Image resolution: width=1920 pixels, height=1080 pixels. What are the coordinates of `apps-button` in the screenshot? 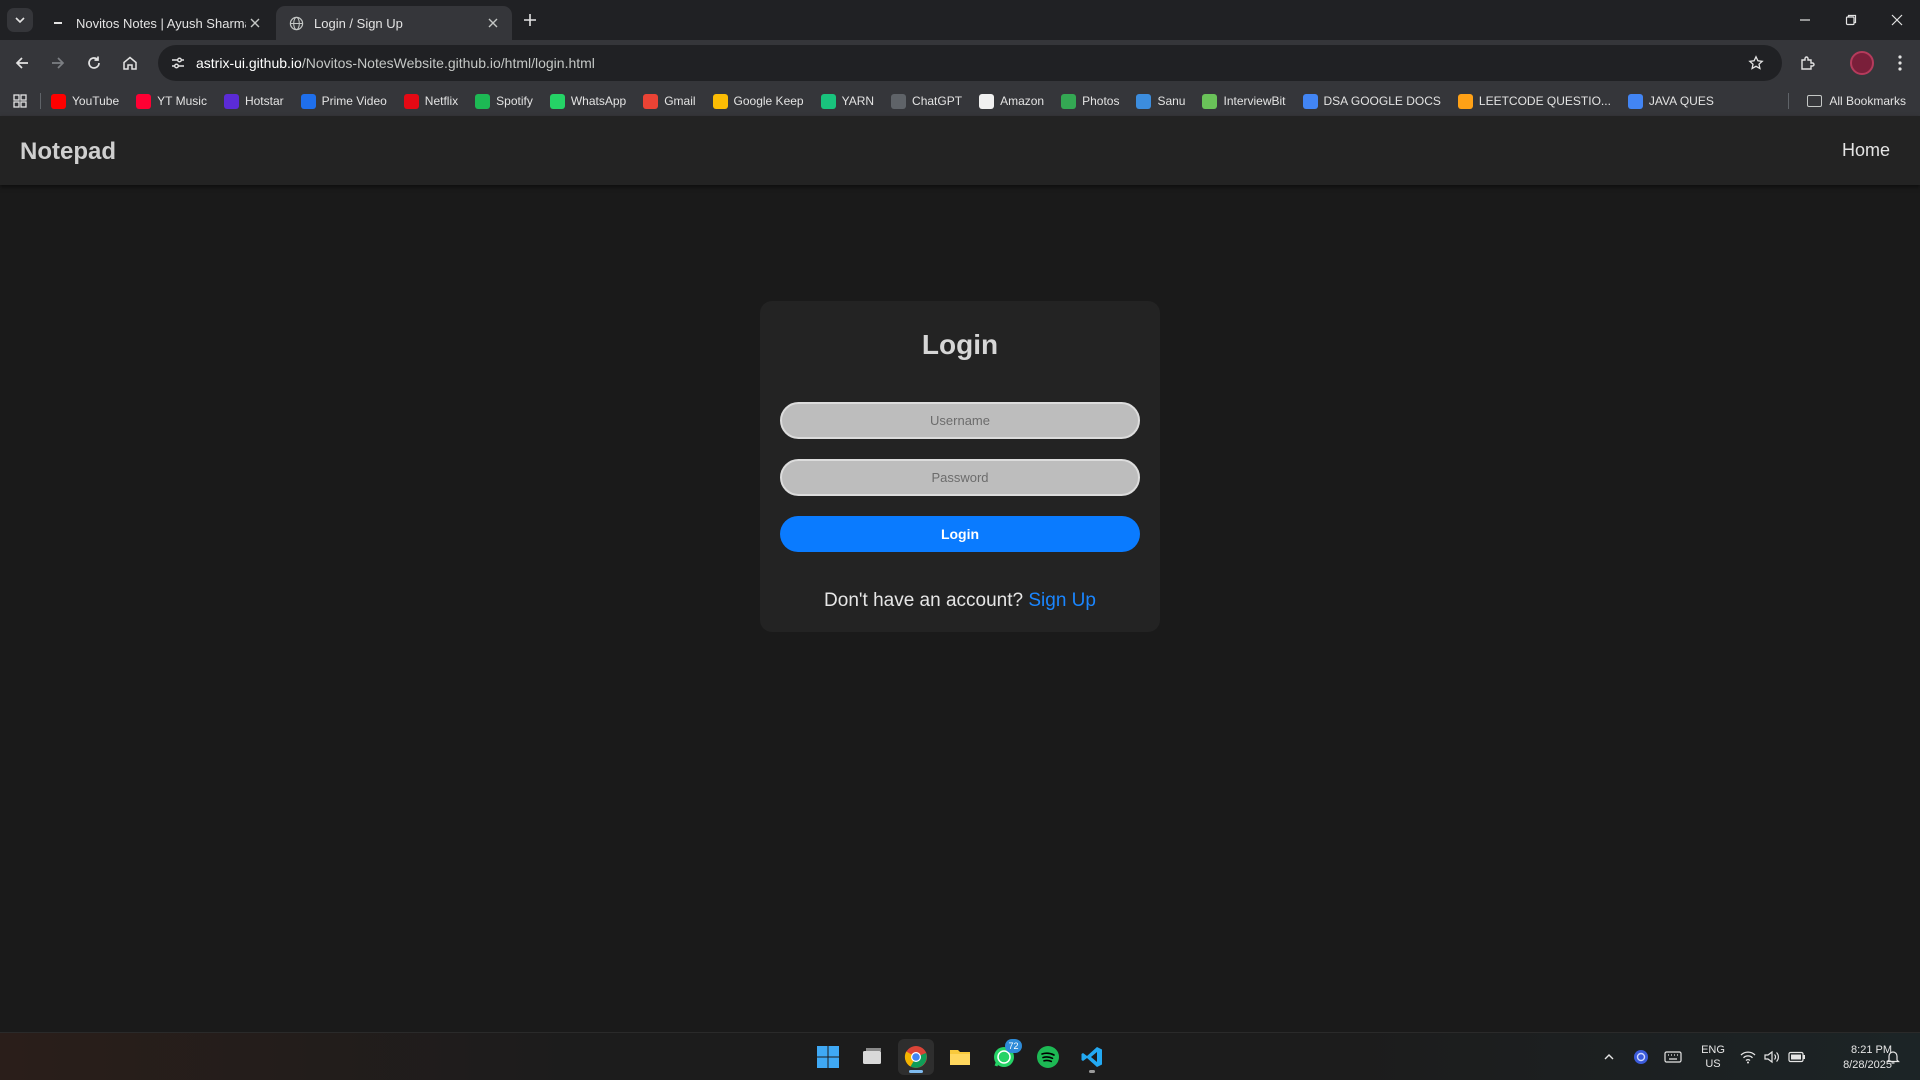 It's located at (20, 101).